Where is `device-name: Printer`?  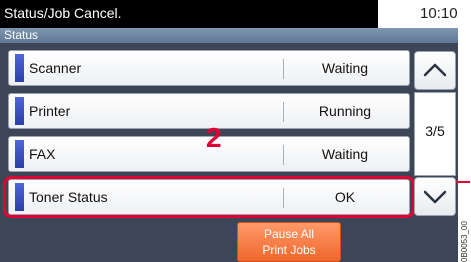
device-name: Printer is located at coordinates (50, 111).